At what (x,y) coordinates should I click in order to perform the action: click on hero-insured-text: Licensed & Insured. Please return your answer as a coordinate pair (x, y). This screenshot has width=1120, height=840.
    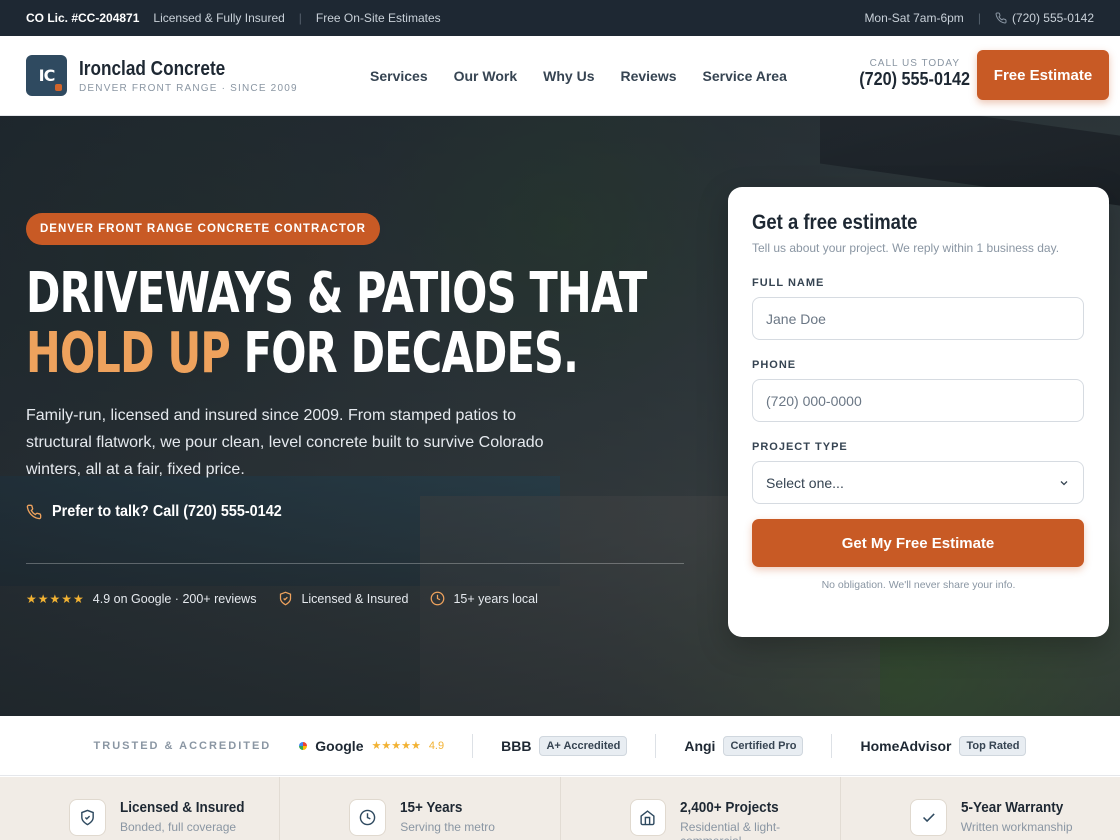
    Looking at the image, I should click on (355, 598).